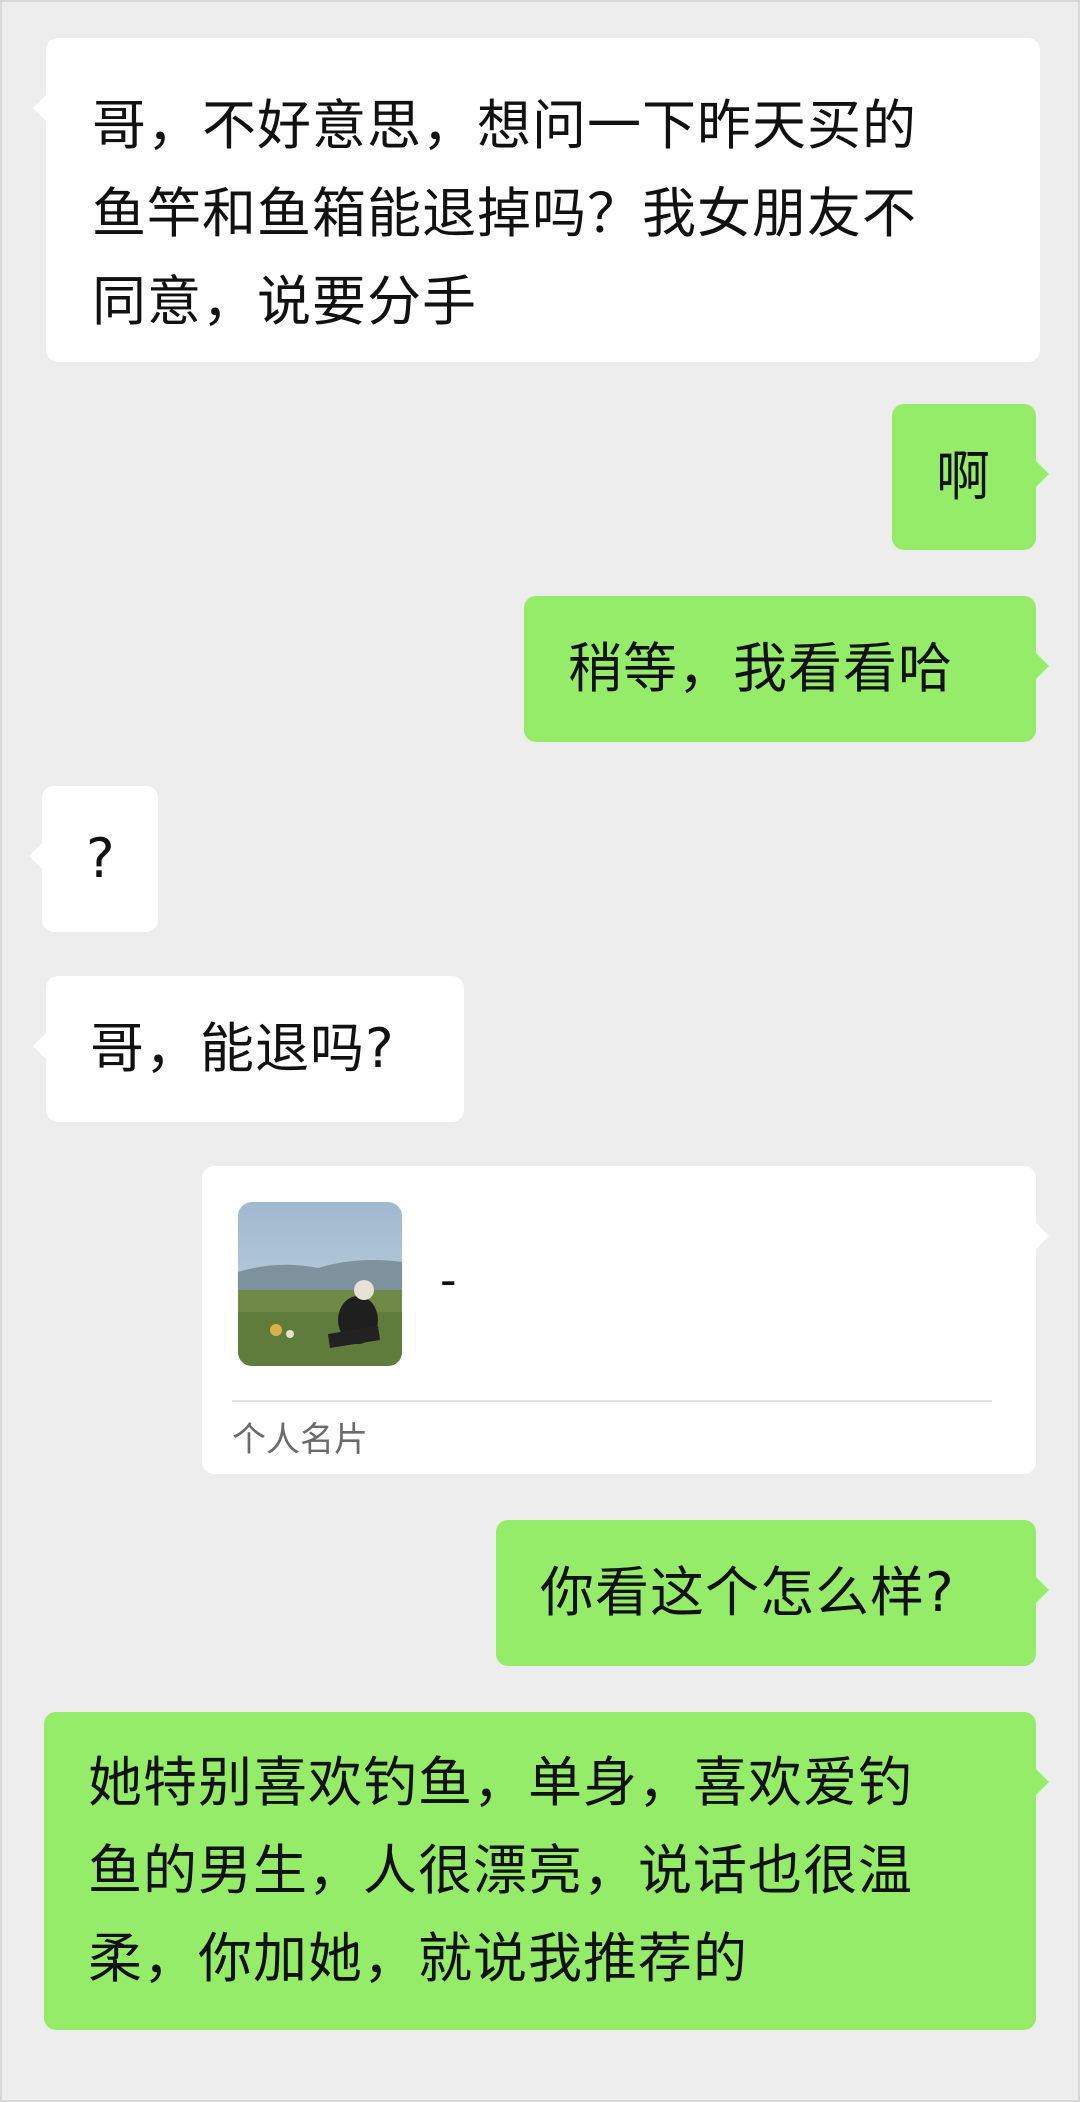 Image resolution: width=1080 pixels, height=2102 pixels. I want to click on message-text: 你看这个怎么样?, so click(747, 1592).